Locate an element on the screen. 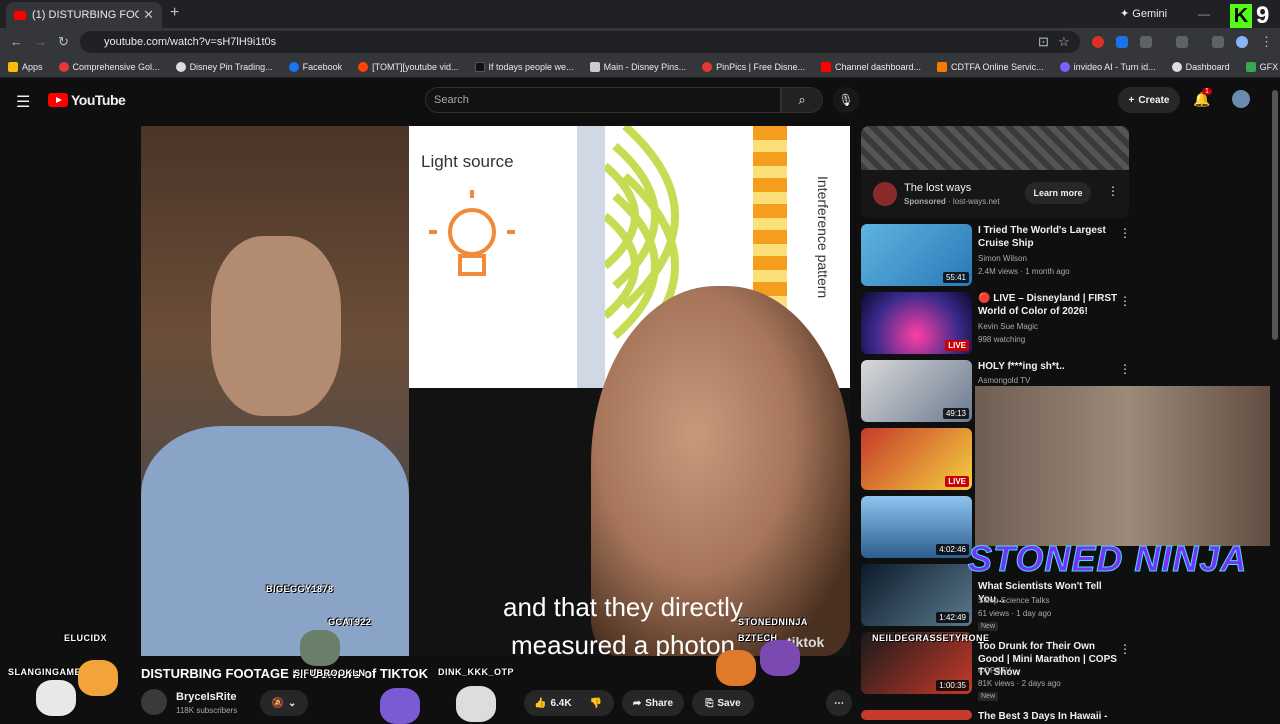 The height and width of the screenshot is (724, 1280). duration-badge: 1:42:49 is located at coordinates (952, 617).